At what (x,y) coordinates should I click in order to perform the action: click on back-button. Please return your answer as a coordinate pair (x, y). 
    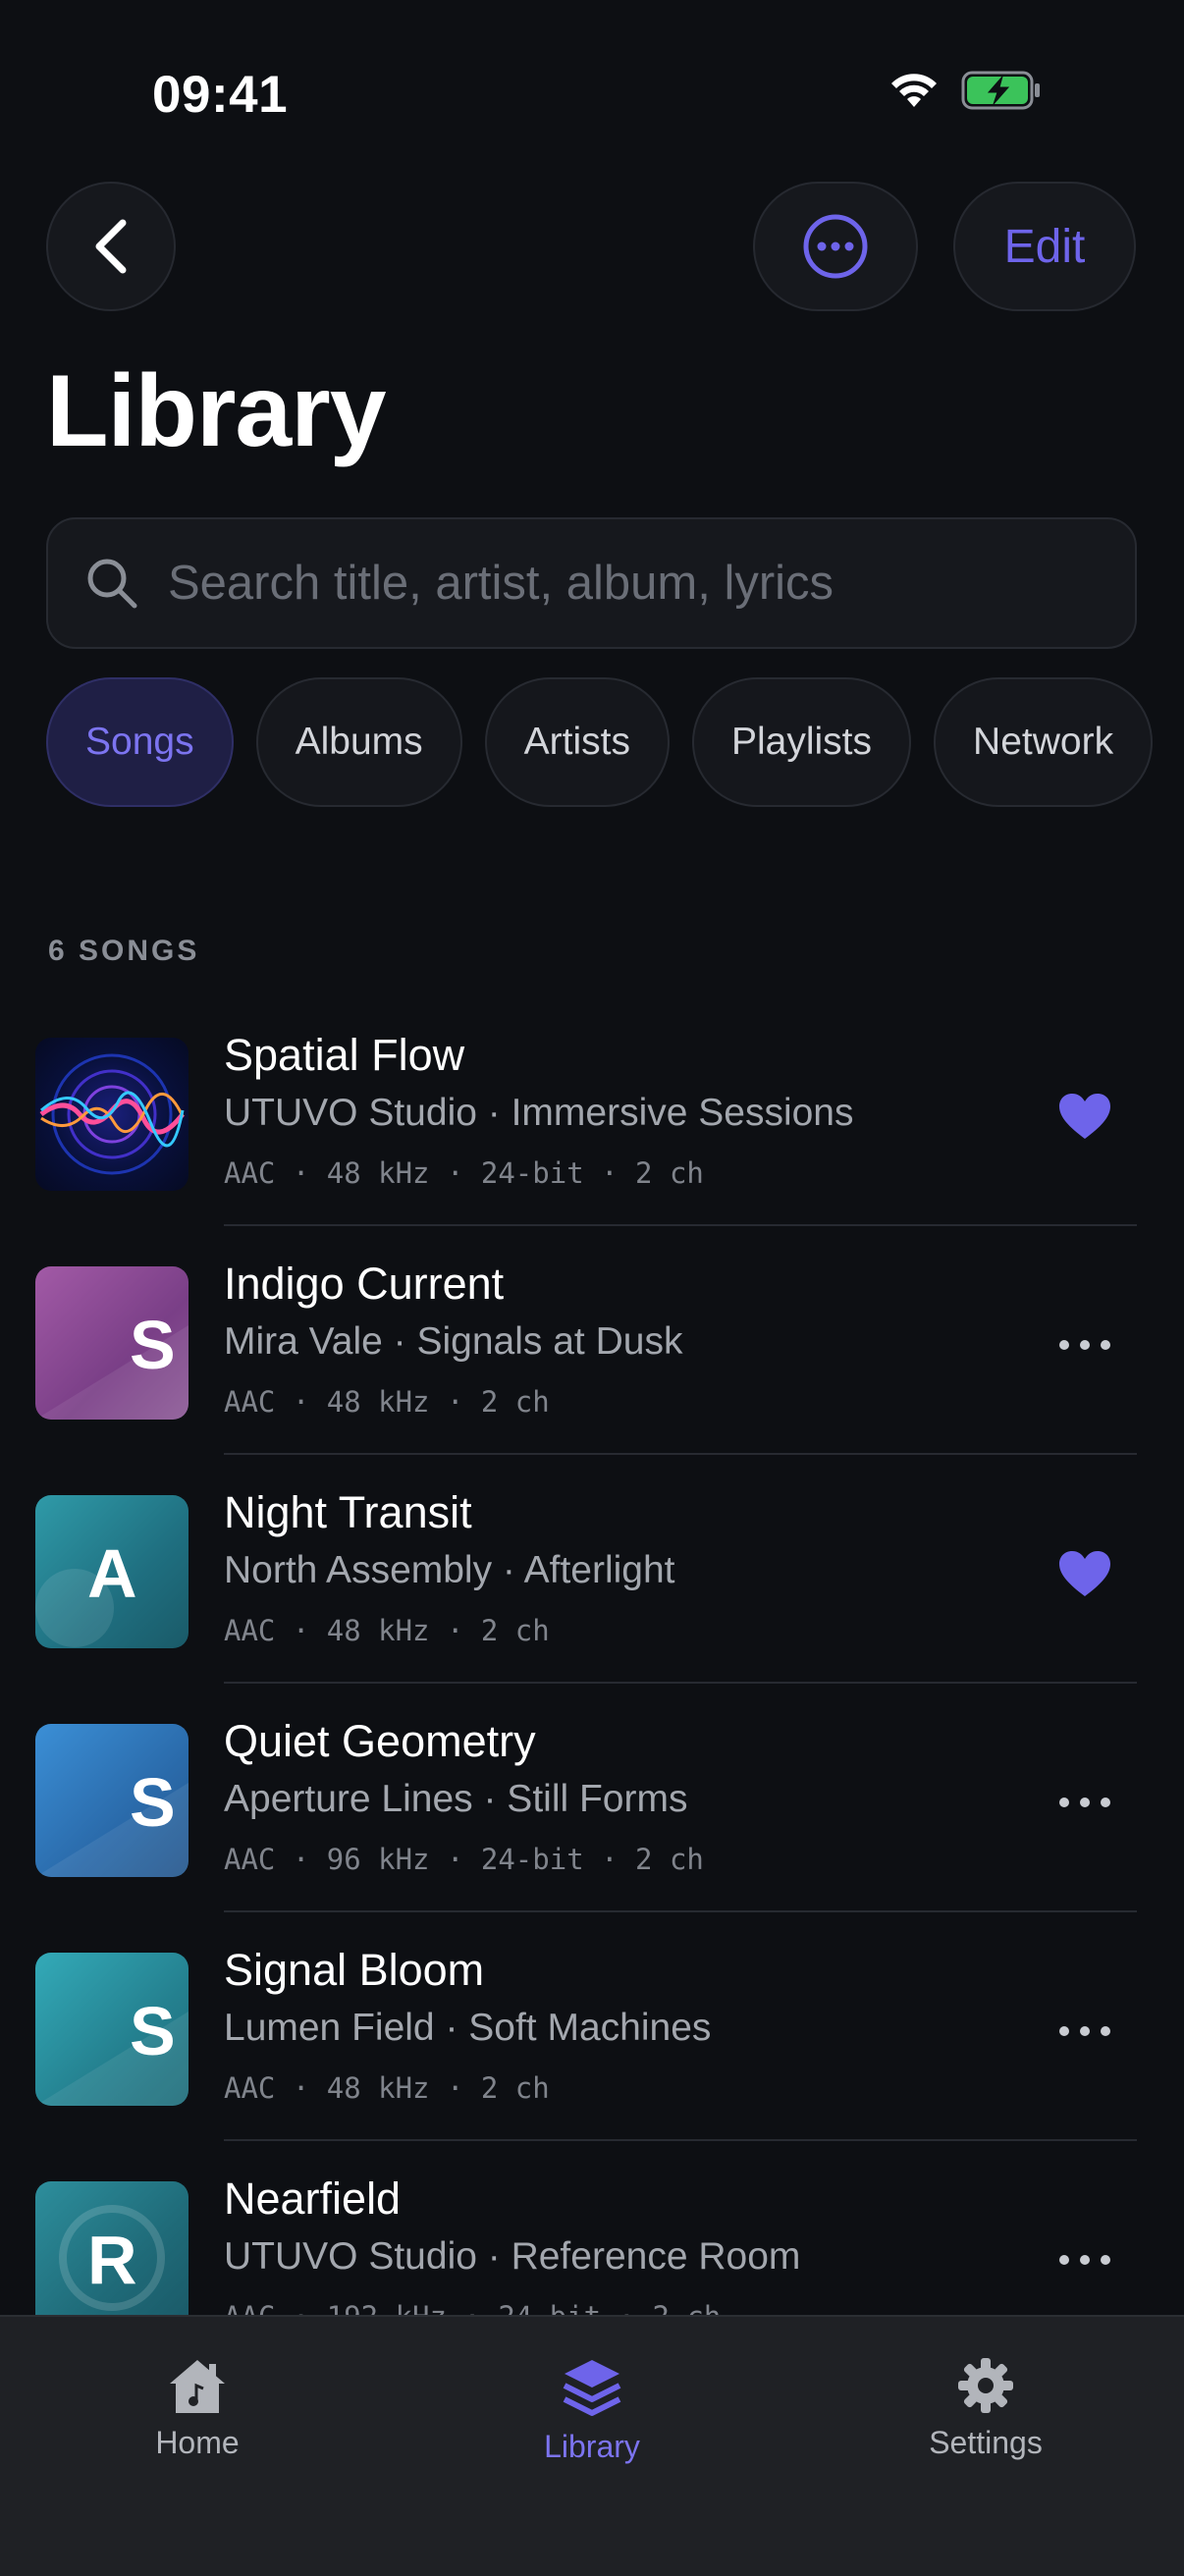
    Looking at the image, I should click on (111, 246).